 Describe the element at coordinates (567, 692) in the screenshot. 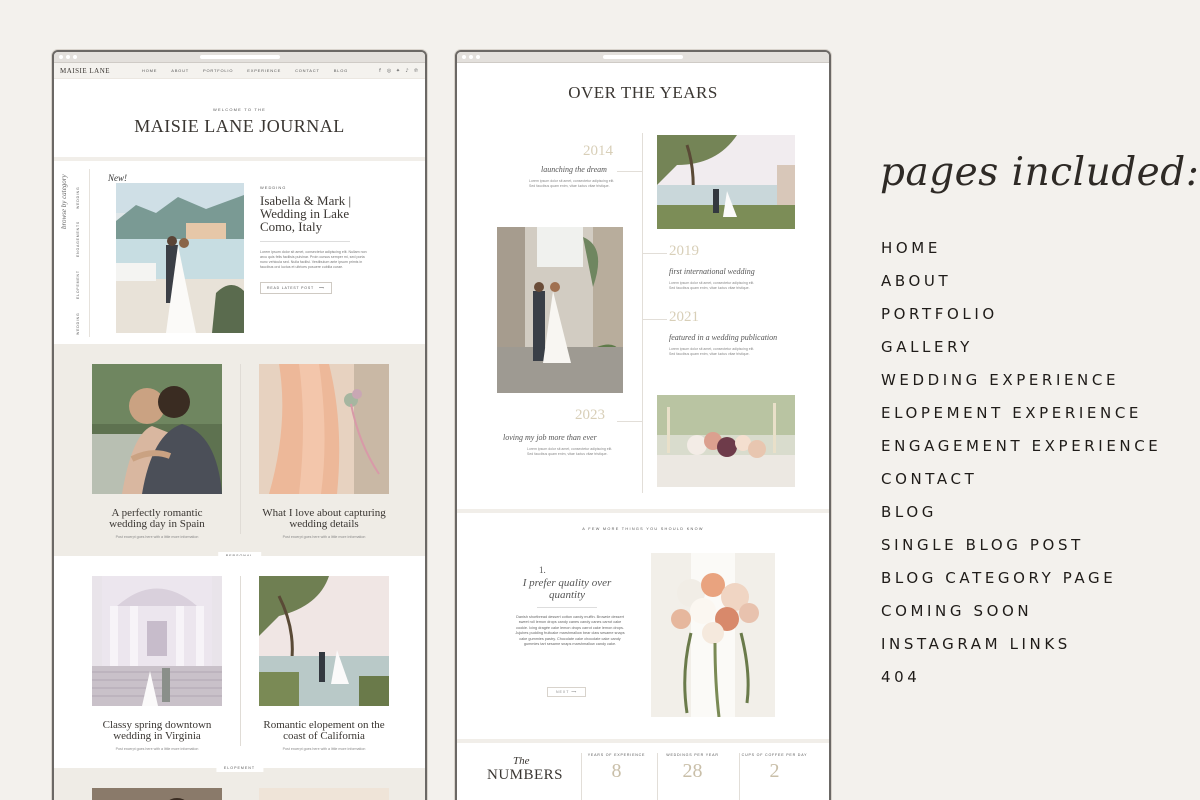

I see `next-button: NEXT ⟶` at that location.